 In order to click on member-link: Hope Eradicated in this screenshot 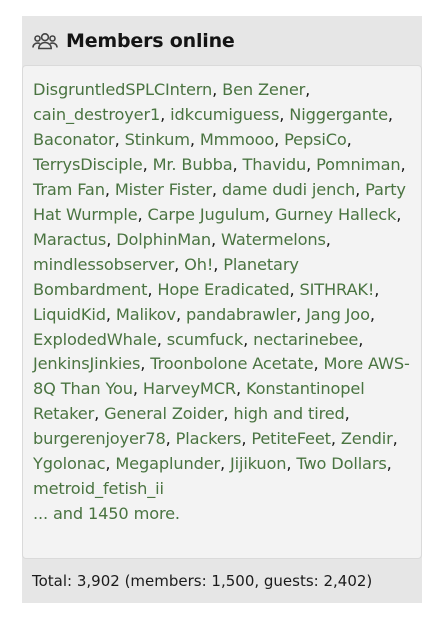, I will do `click(223, 289)`.